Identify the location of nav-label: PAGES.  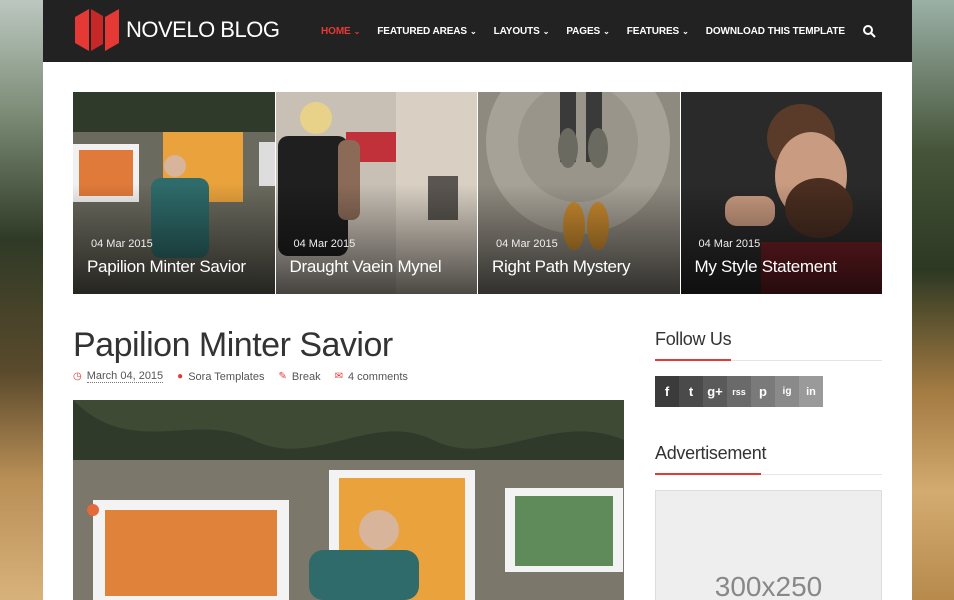
(583, 31).